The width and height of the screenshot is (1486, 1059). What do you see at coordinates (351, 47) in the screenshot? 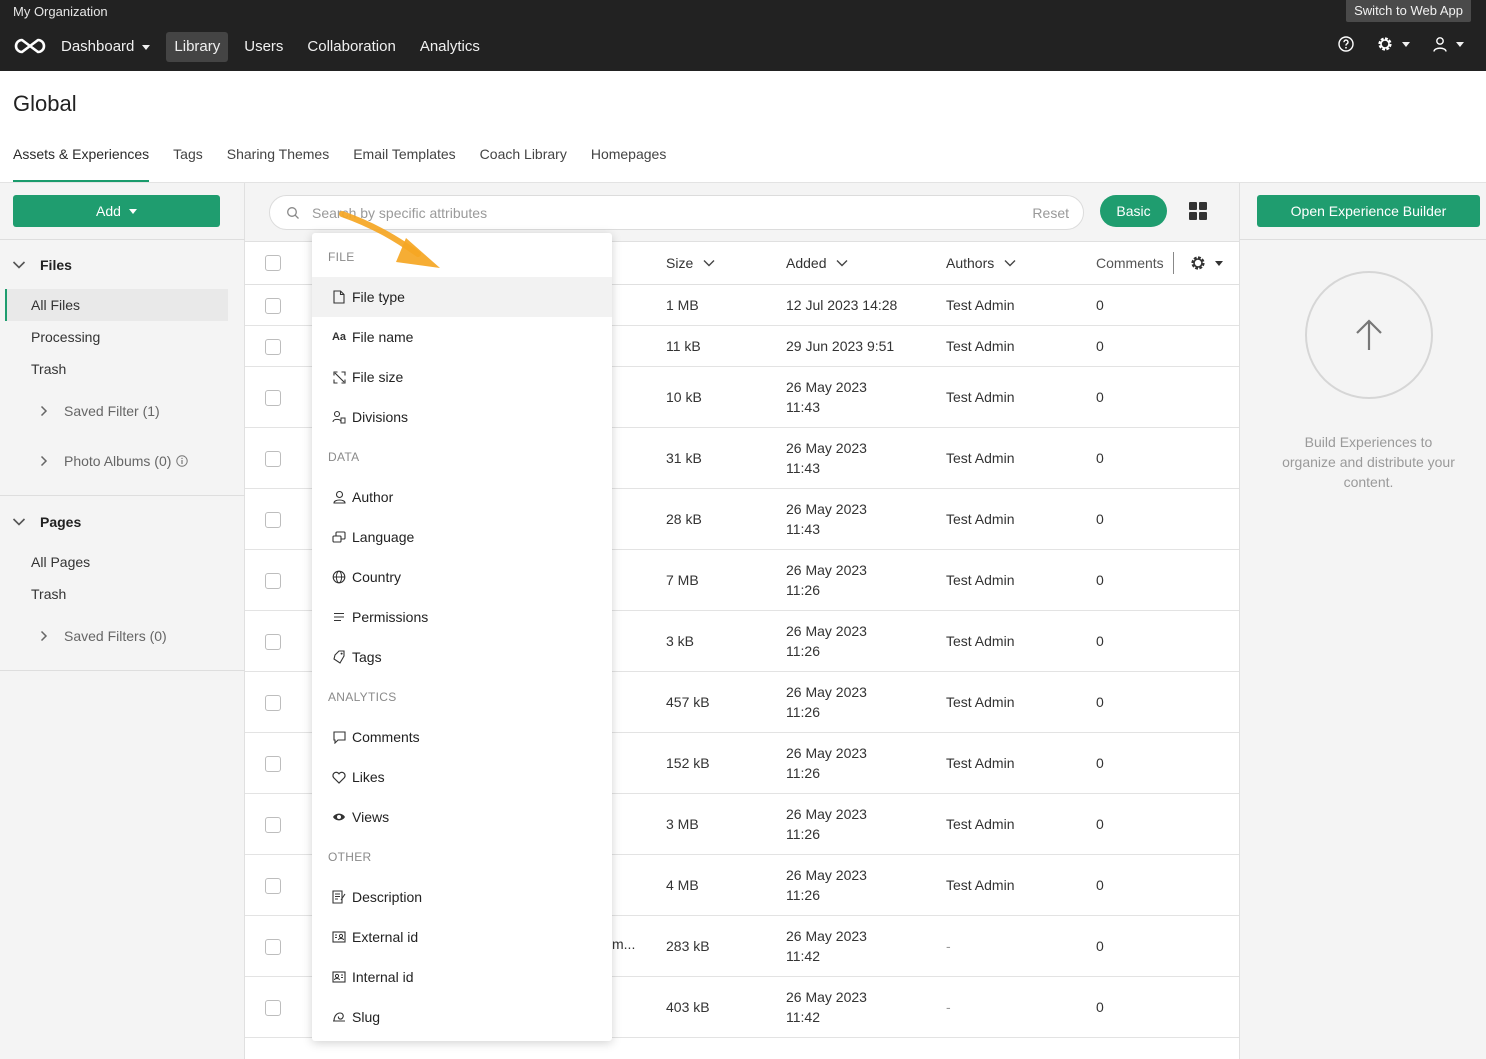
I see `nav-collaboration: Collaboration` at bounding box center [351, 47].